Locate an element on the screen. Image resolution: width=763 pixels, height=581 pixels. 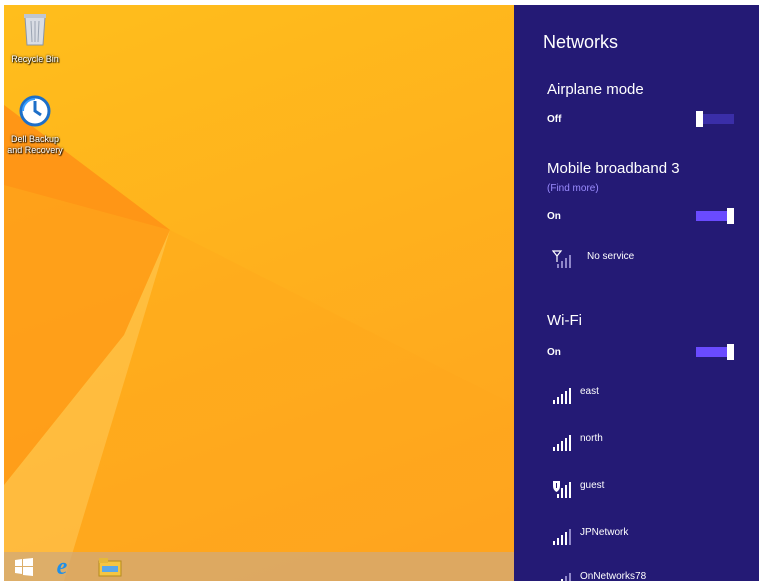
taskbar-start-button is located at coordinates (24, 566).